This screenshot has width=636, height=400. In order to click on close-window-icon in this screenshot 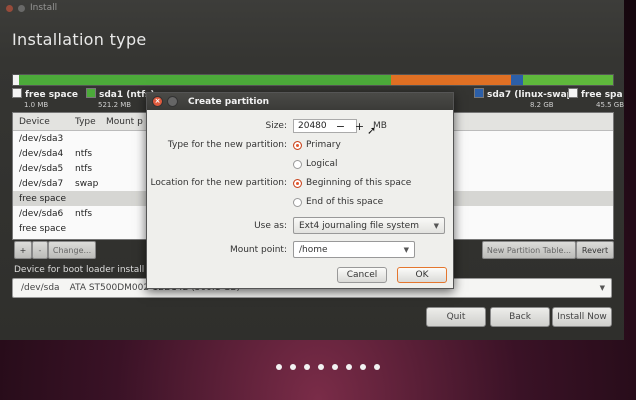, I will do `click(9, 8)`.